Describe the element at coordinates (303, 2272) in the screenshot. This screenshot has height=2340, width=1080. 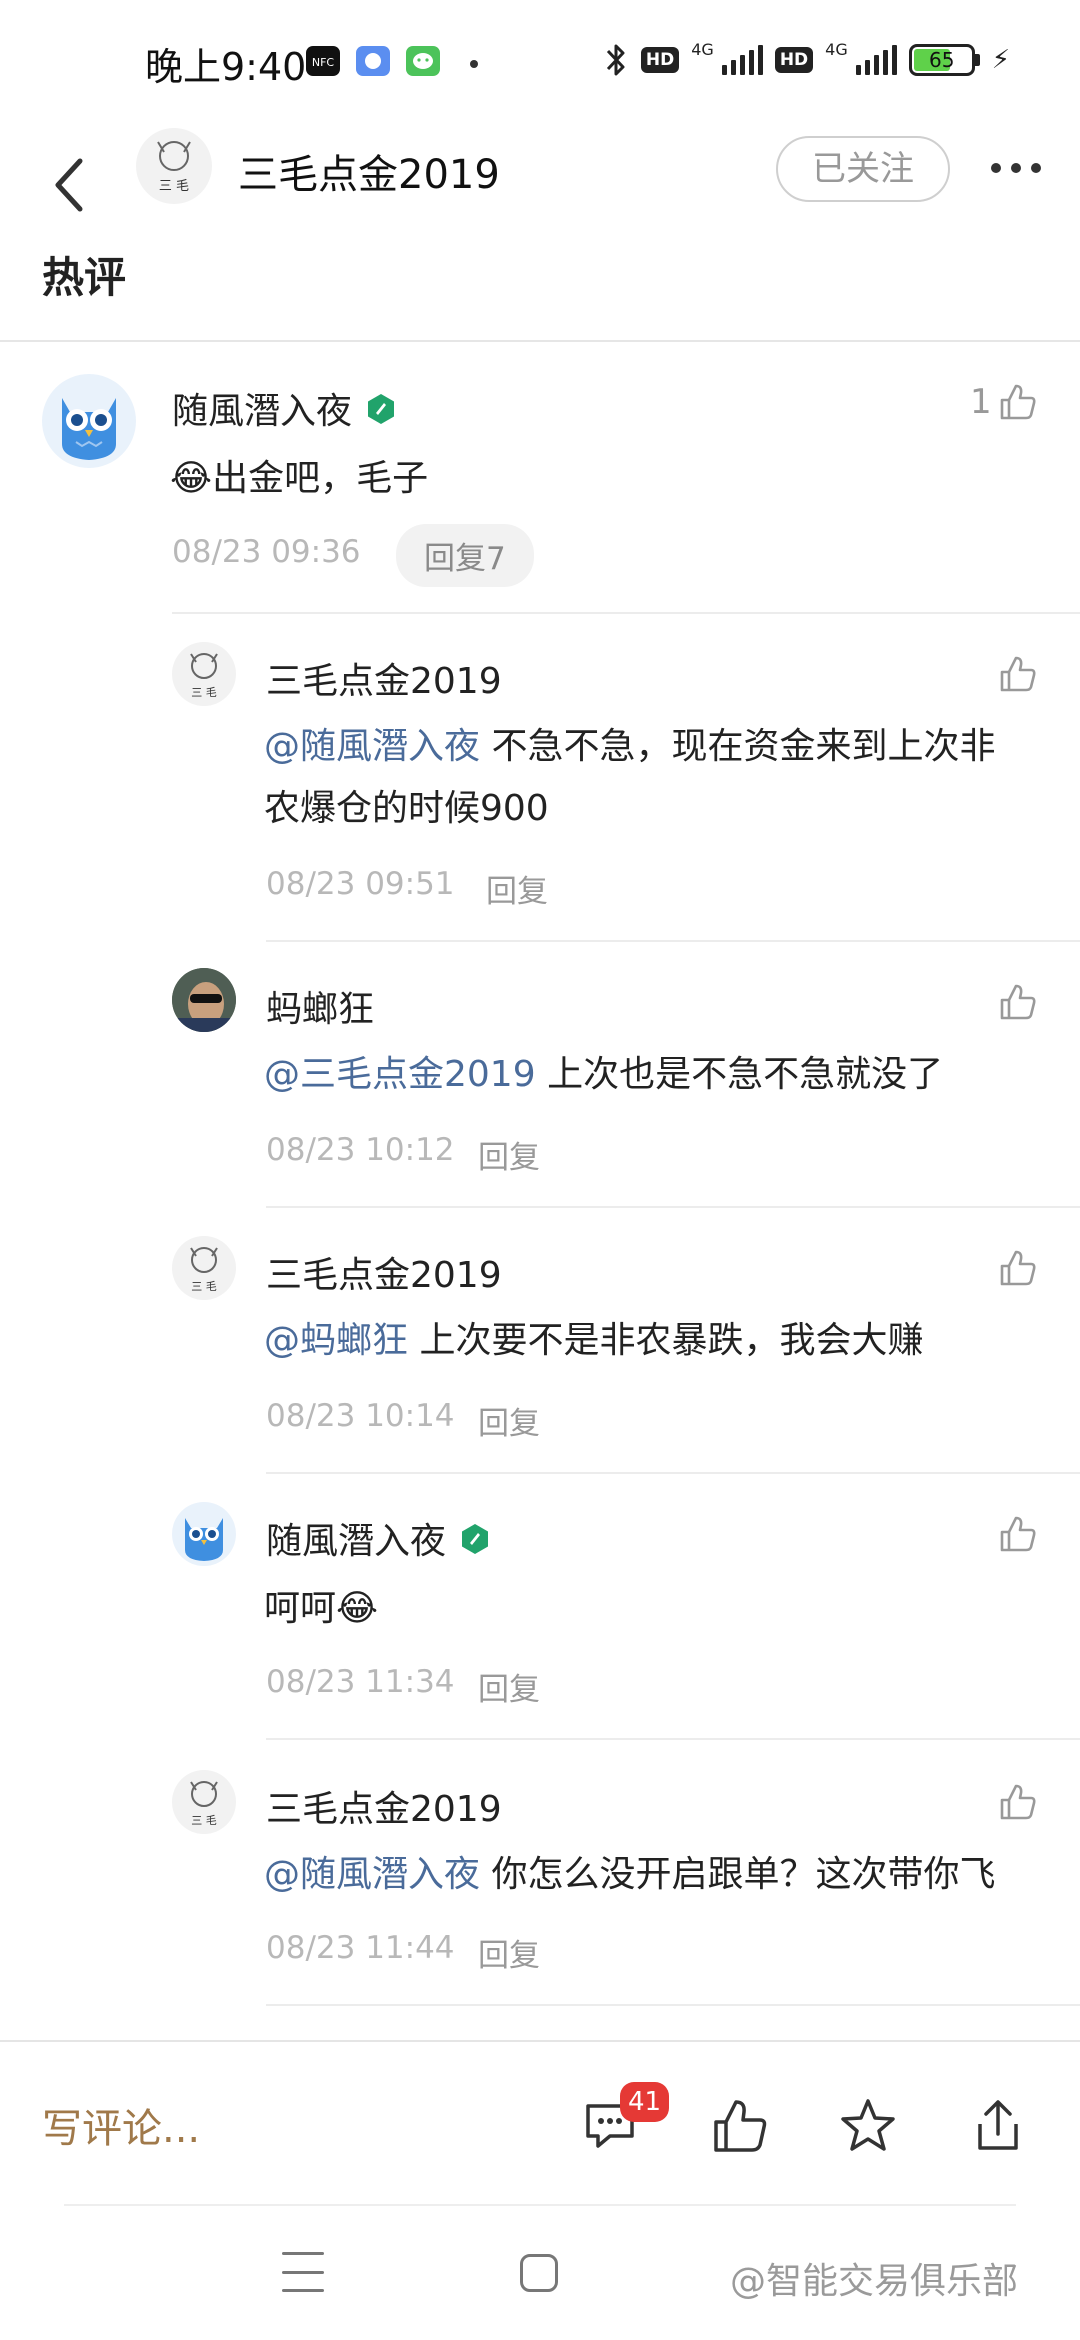
I see `recent-apps-button` at that location.